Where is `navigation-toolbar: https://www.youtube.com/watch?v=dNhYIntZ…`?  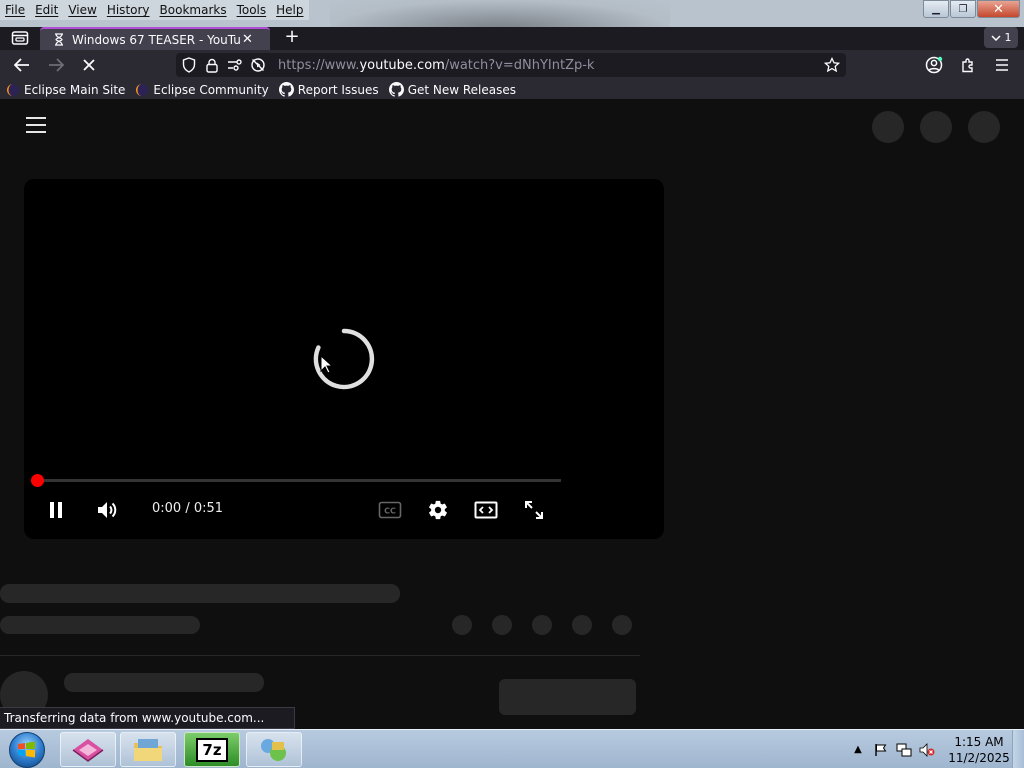
navigation-toolbar: https://www.youtube.com/watch?v=dNhYIntZ… is located at coordinates (512, 65).